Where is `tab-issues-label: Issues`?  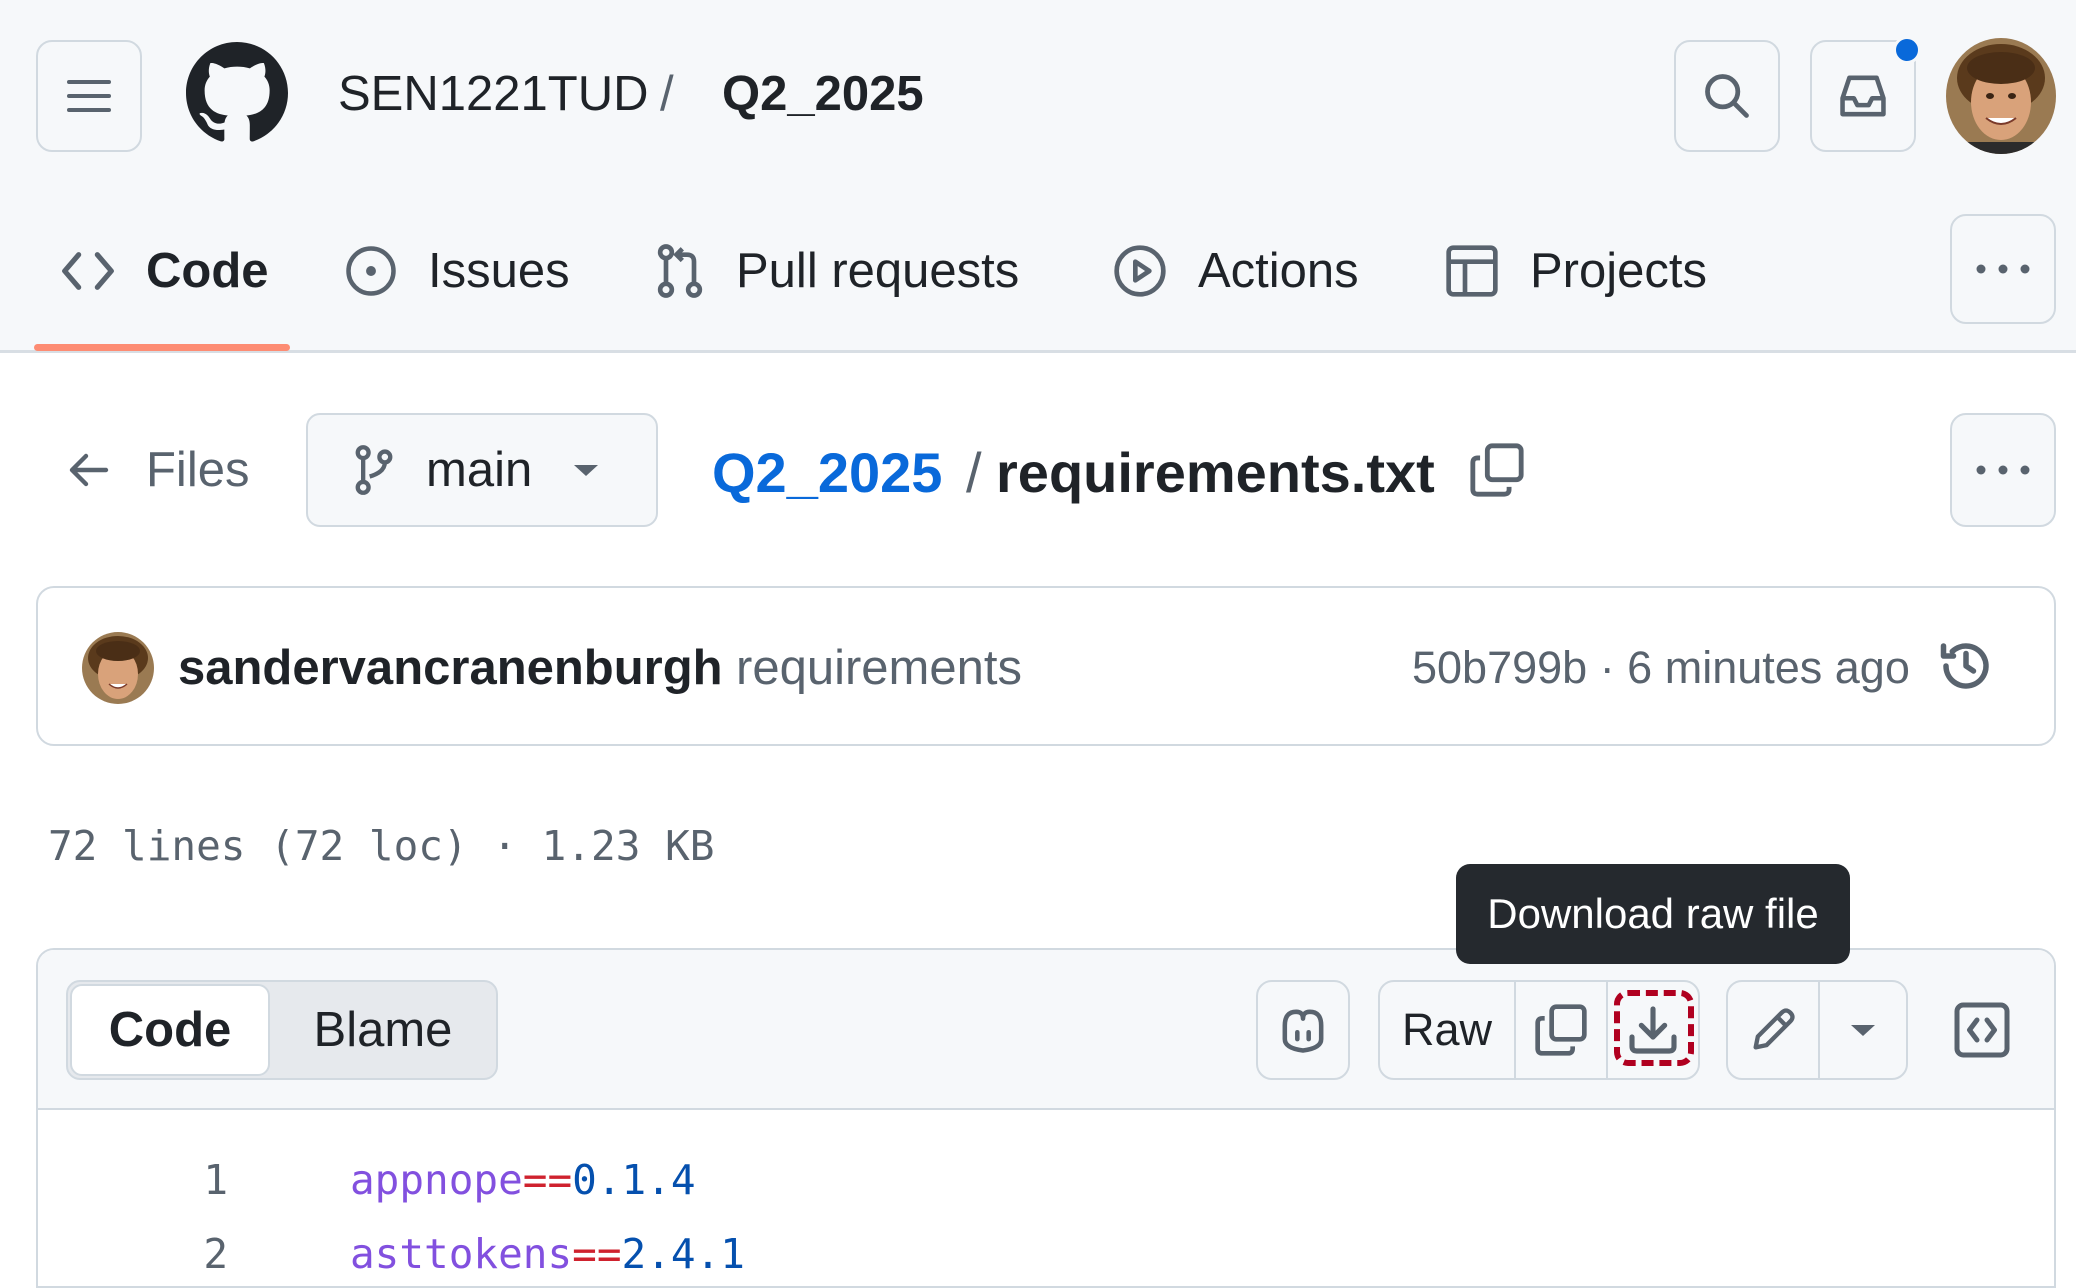 tab-issues-label: Issues is located at coordinates (499, 271).